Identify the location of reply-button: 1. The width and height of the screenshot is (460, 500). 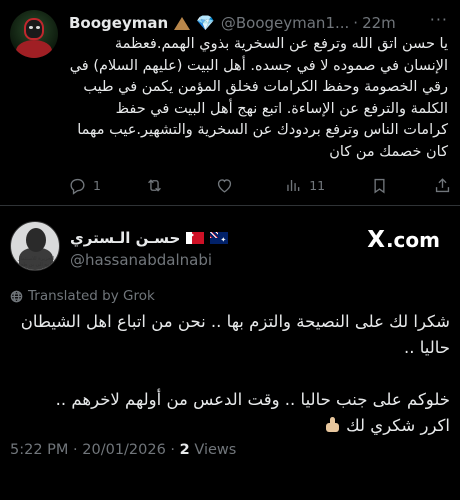
(84, 185).